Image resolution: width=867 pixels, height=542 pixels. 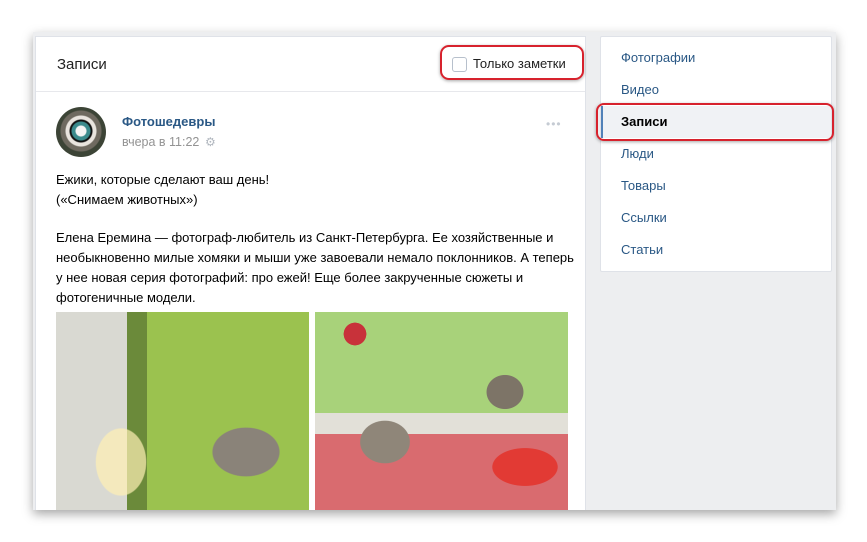 I want to click on menu-item-links: Ссылки, so click(x=716, y=218).